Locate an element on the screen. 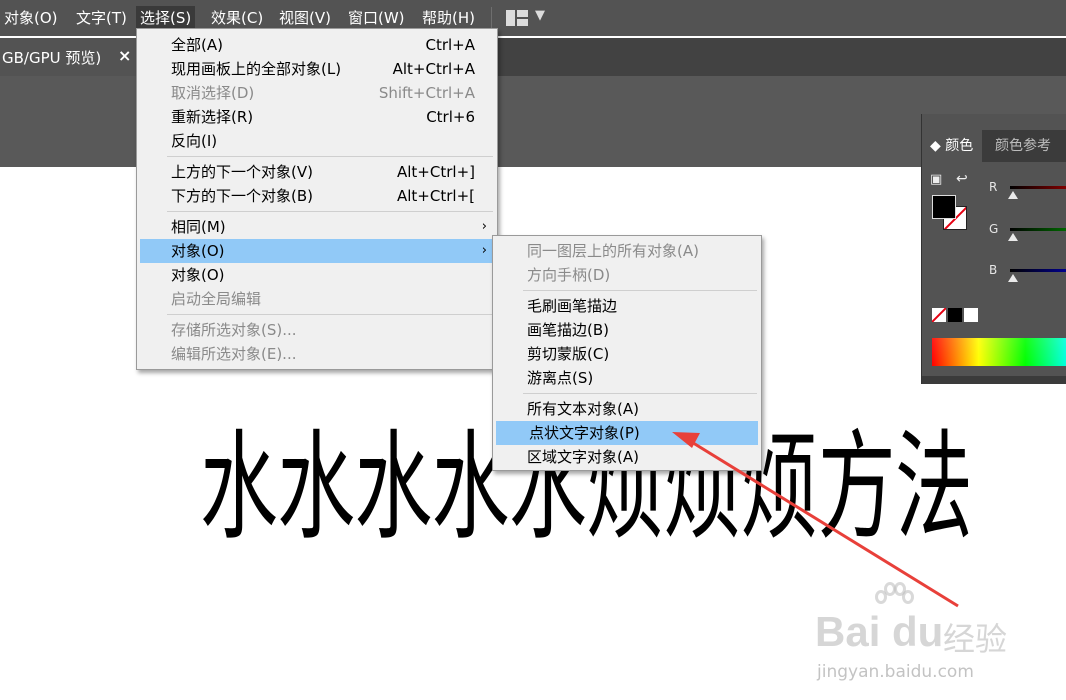 The image size is (1066, 700). swap-colors-icon: ↩ is located at coordinates (962, 179).